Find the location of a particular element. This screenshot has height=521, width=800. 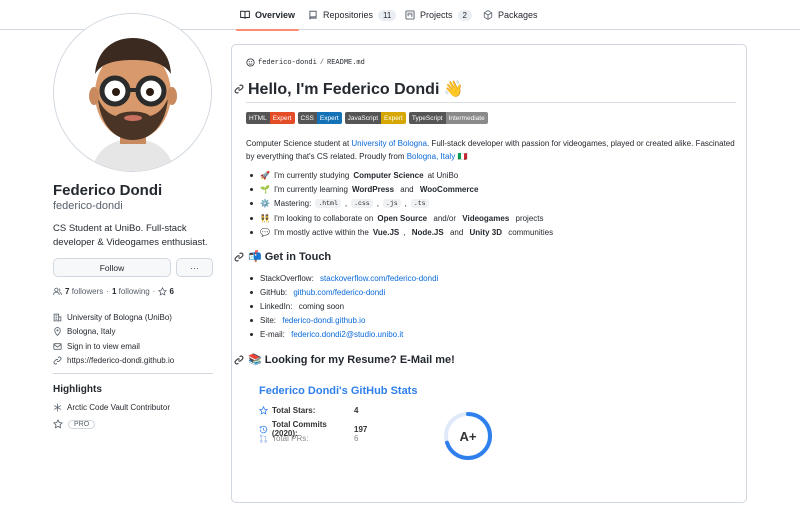

website-row: https://federico-dondi.github.io is located at coordinates (113, 361).